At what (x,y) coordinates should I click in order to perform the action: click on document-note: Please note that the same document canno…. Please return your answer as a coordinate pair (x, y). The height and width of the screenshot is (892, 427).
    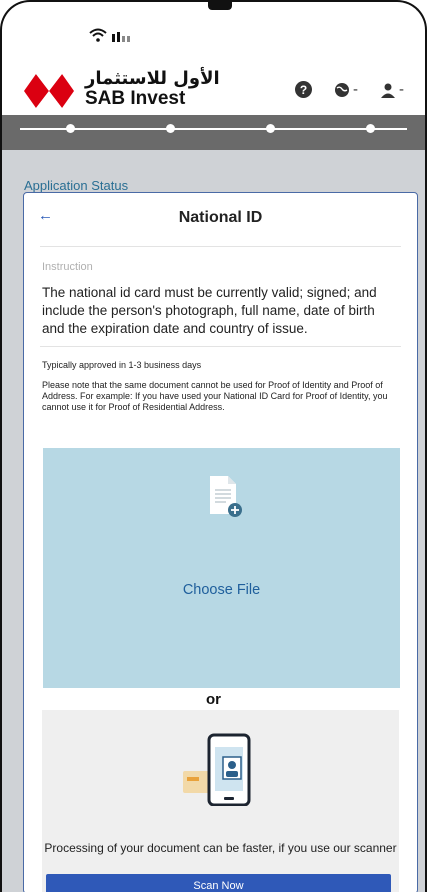
    Looking at the image, I should click on (215, 396).